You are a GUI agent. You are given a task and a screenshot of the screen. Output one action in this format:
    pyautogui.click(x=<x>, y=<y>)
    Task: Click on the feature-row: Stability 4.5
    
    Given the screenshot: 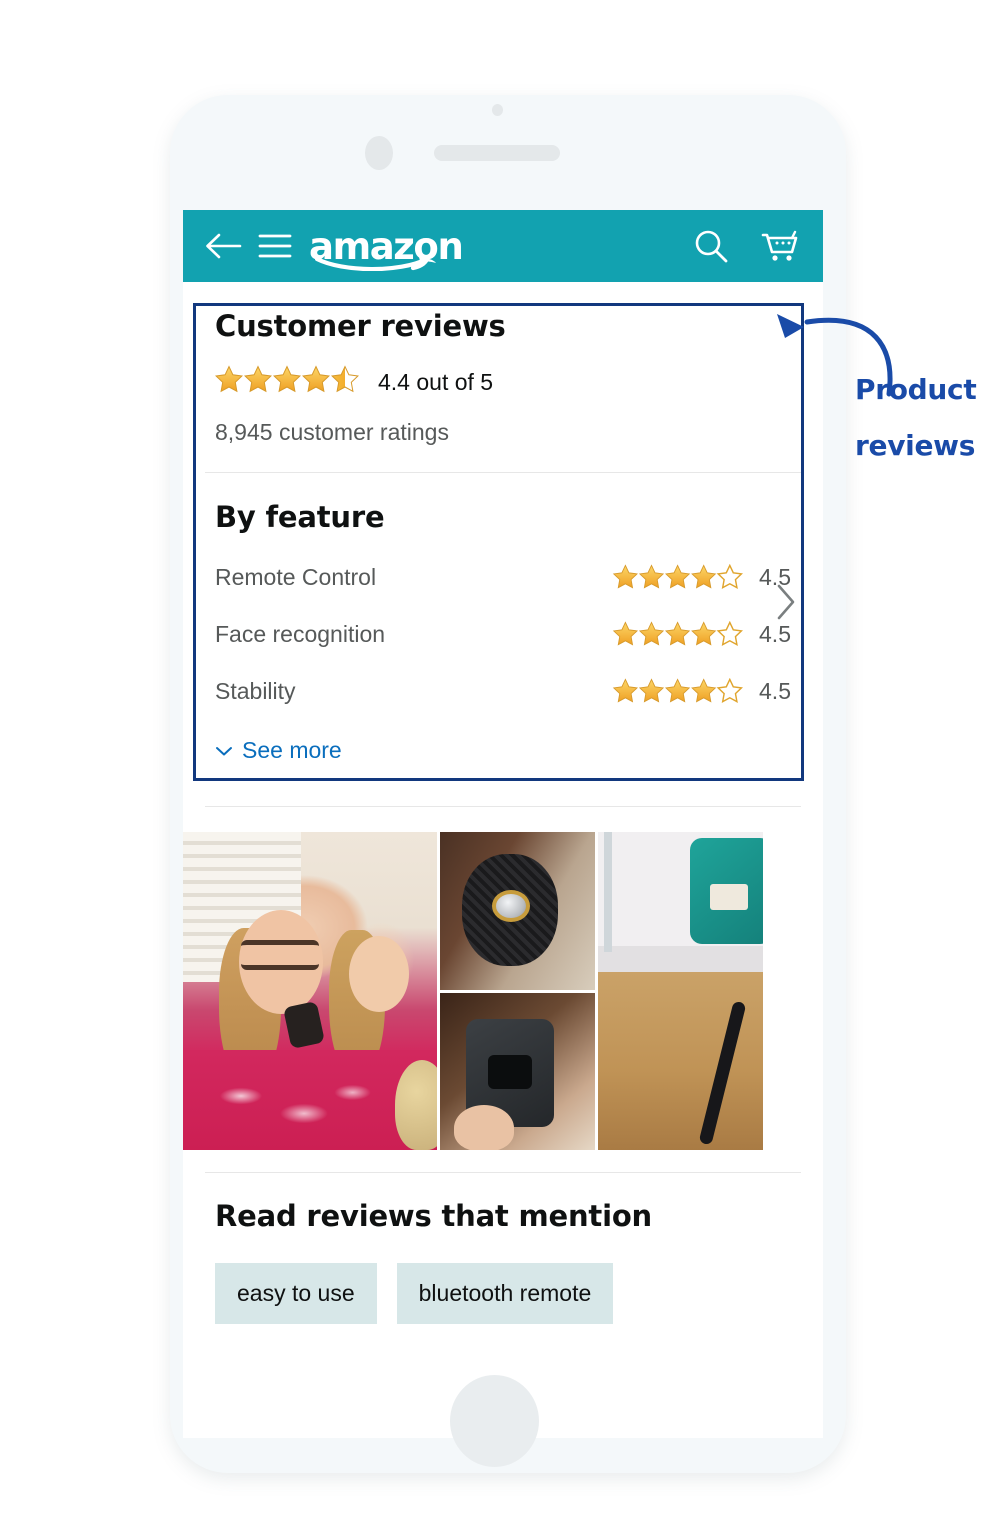 What is the action you would take?
    pyautogui.click(x=503, y=691)
    